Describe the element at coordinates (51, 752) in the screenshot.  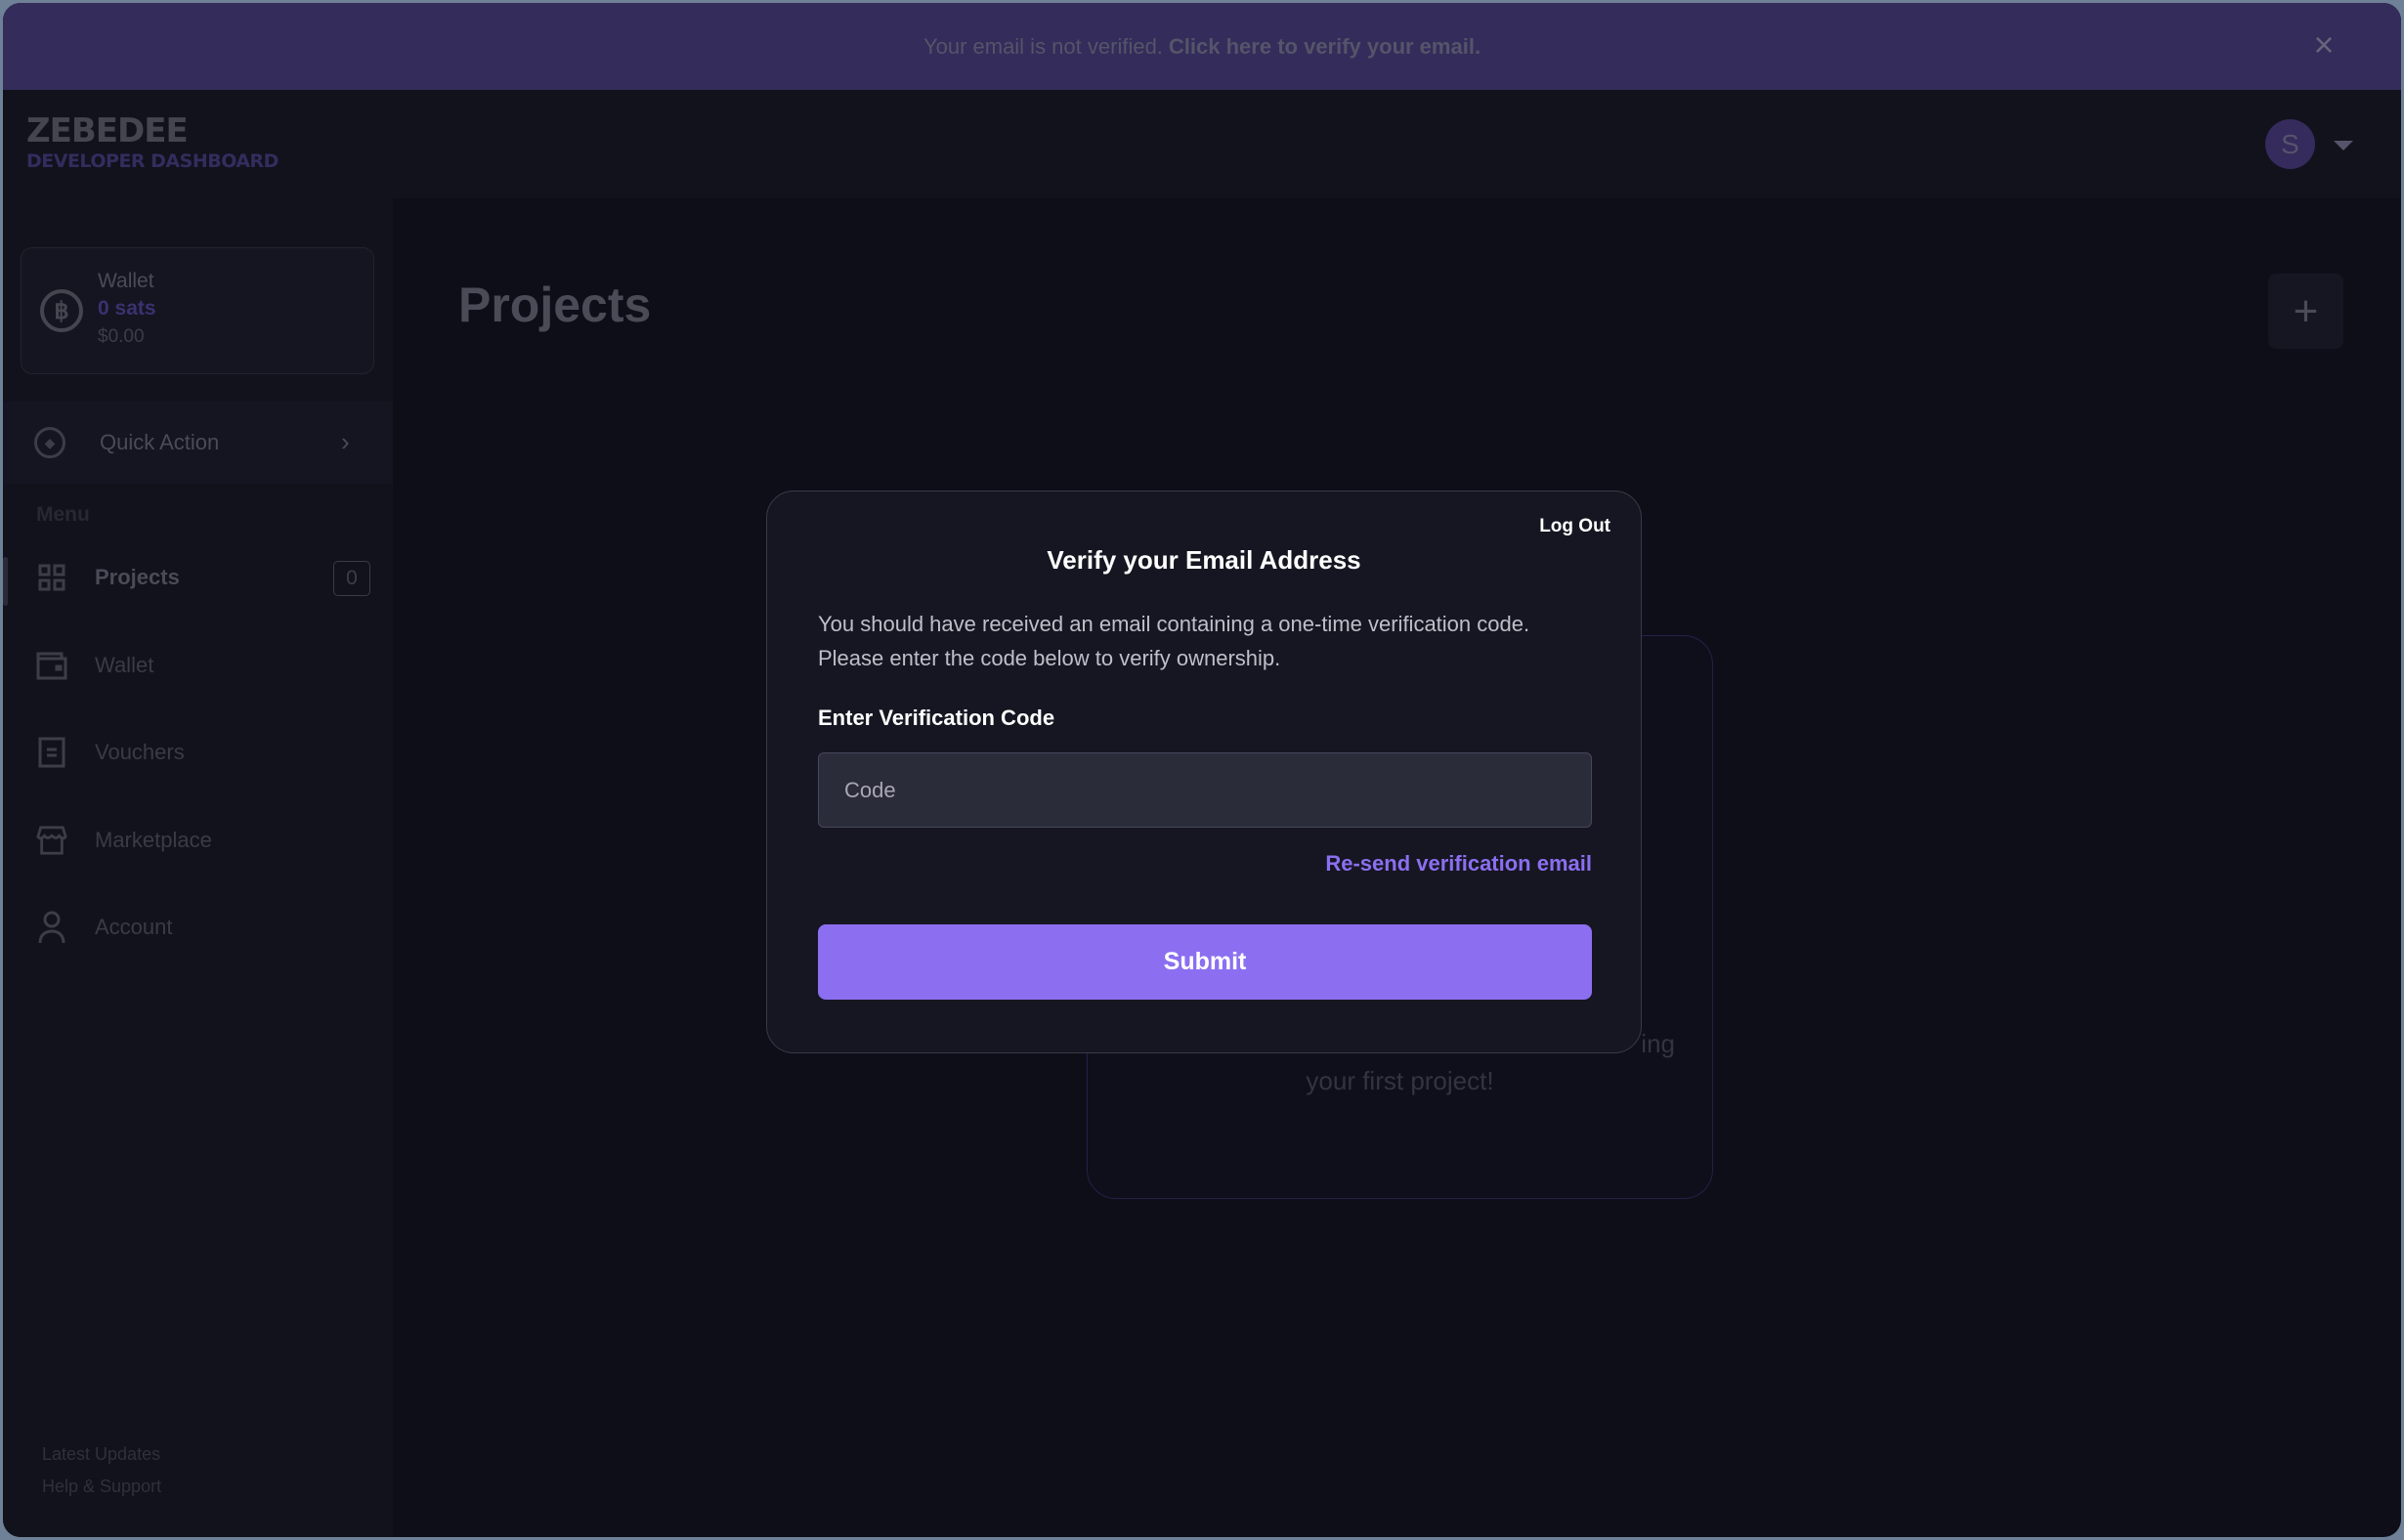
I see `voucher-icon` at that location.